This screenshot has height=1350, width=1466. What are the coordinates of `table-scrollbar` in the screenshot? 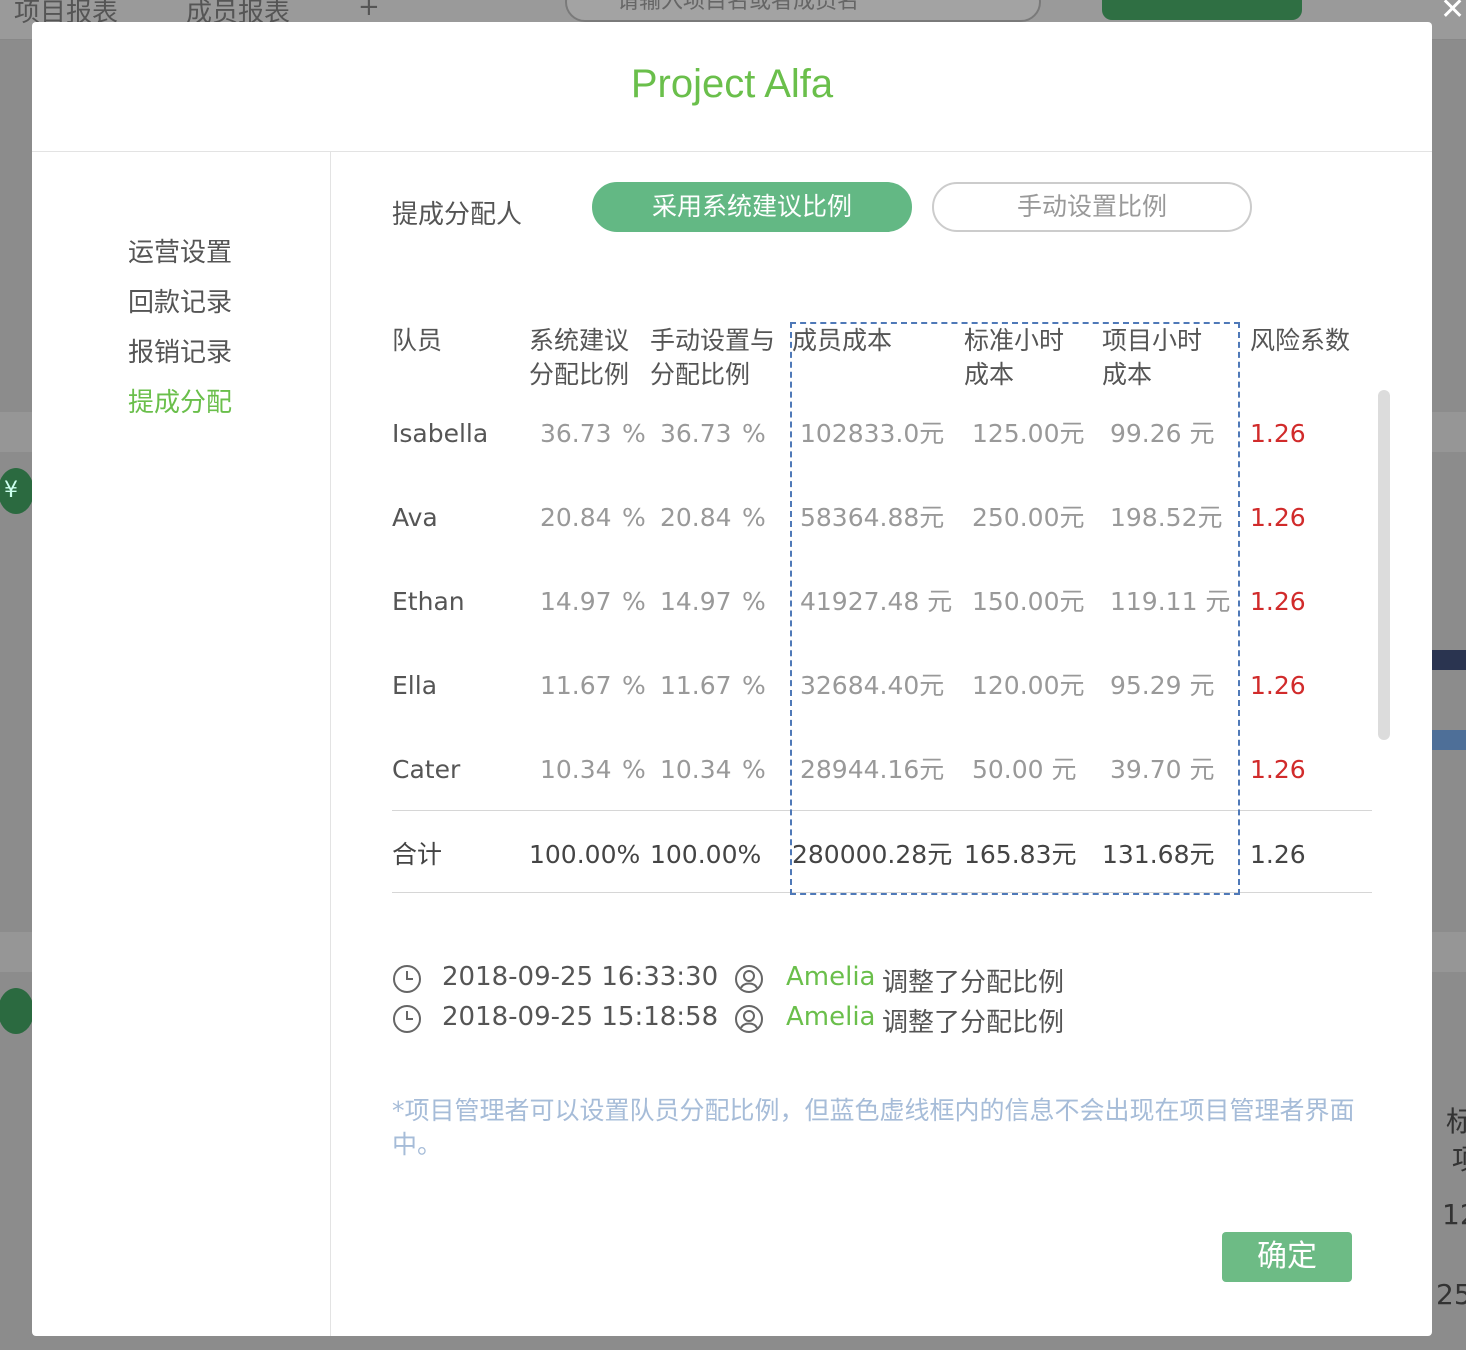 It's located at (1384, 565).